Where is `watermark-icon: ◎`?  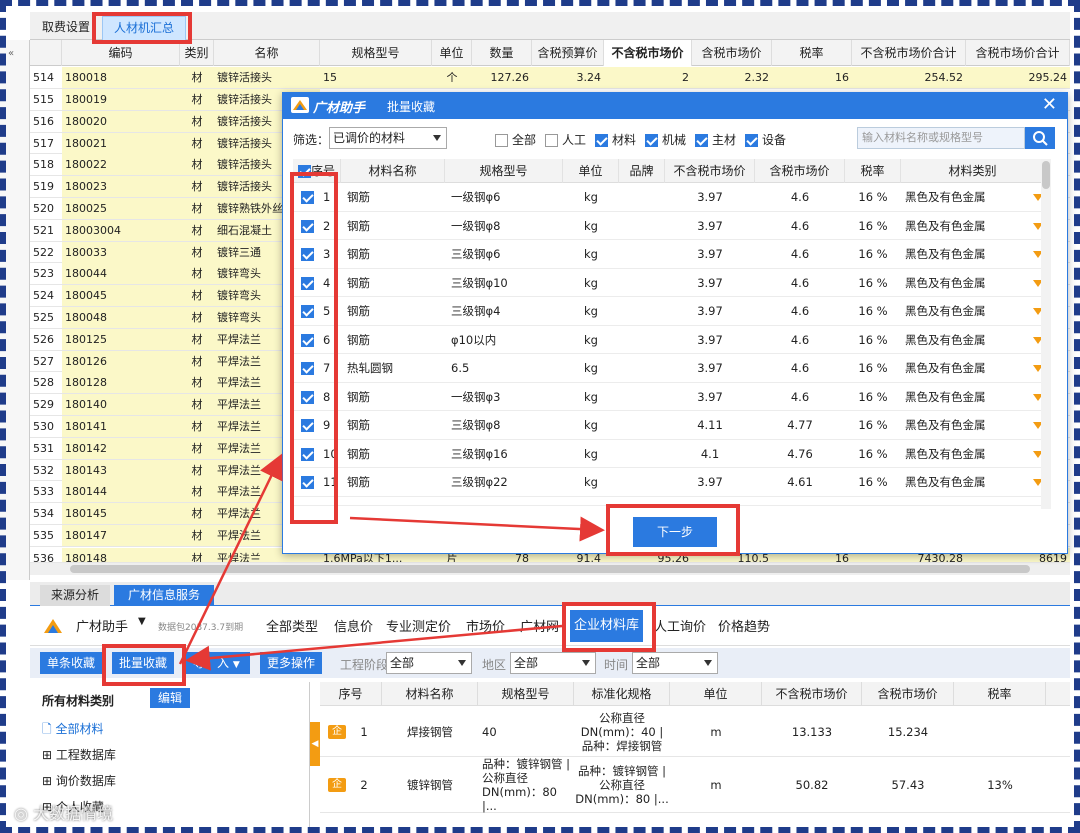 watermark-icon: ◎ is located at coordinates (21, 813).